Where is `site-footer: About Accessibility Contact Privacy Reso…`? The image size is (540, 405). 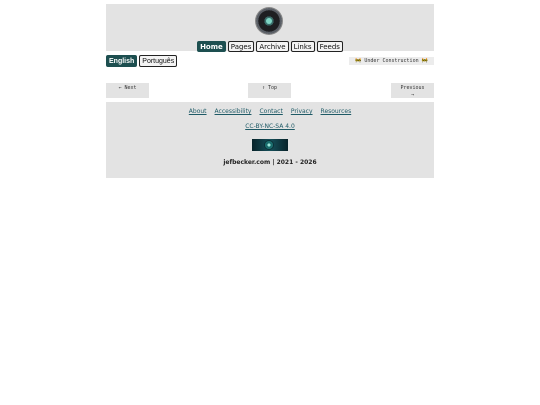
site-footer: About Accessibility Contact Privacy Reso… is located at coordinates (270, 140).